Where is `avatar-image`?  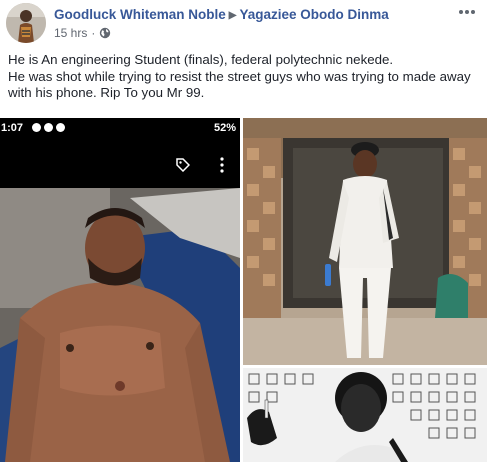
avatar-image is located at coordinates (26, 23).